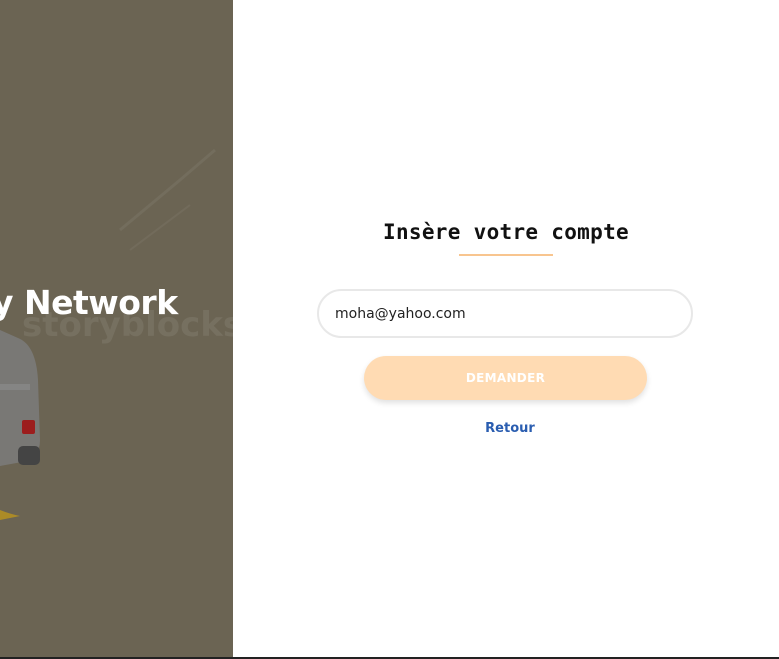  What do you see at coordinates (505, 313) in the screenshot?
I see `email-input` at bounding box center [505, 313].